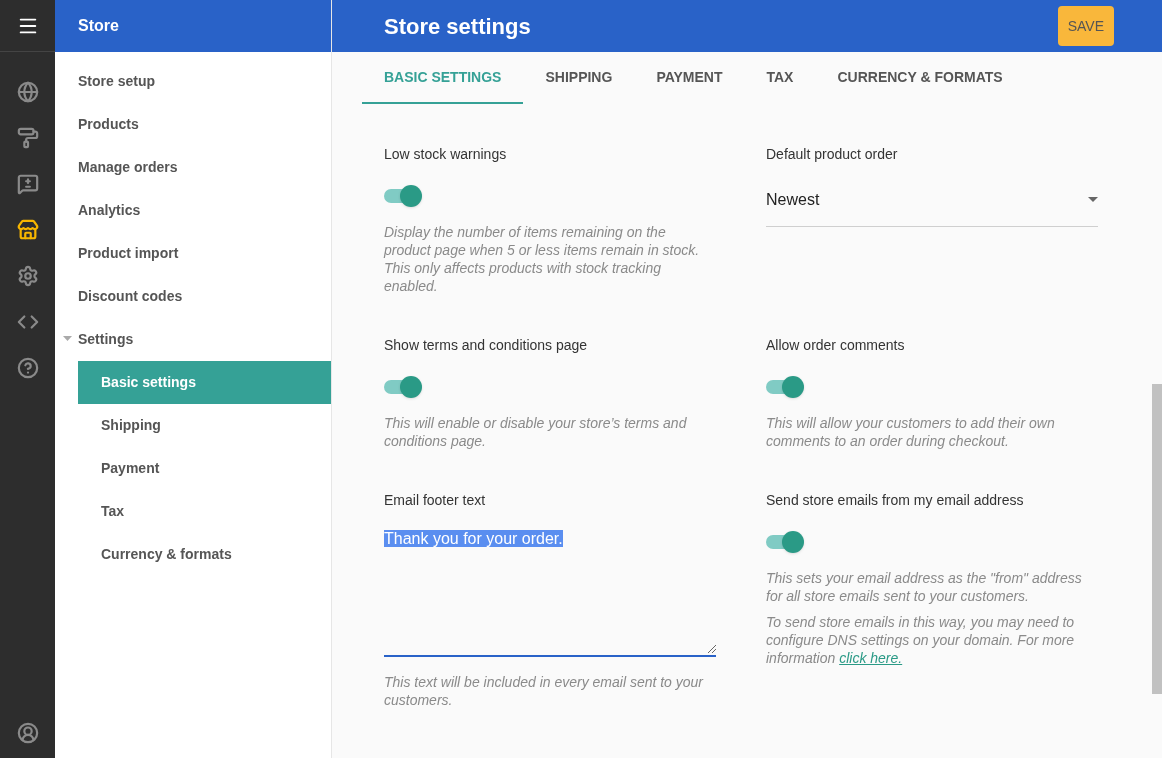 The width and height of the screenshot is (1162, 758). Describe the element at coordinates (542, 259) in the screenshot. I see `help-text: Display the number of items remaining on the product page when 5 or less items remain in stock. This only affects products with stock tracking enabled.` at that location.